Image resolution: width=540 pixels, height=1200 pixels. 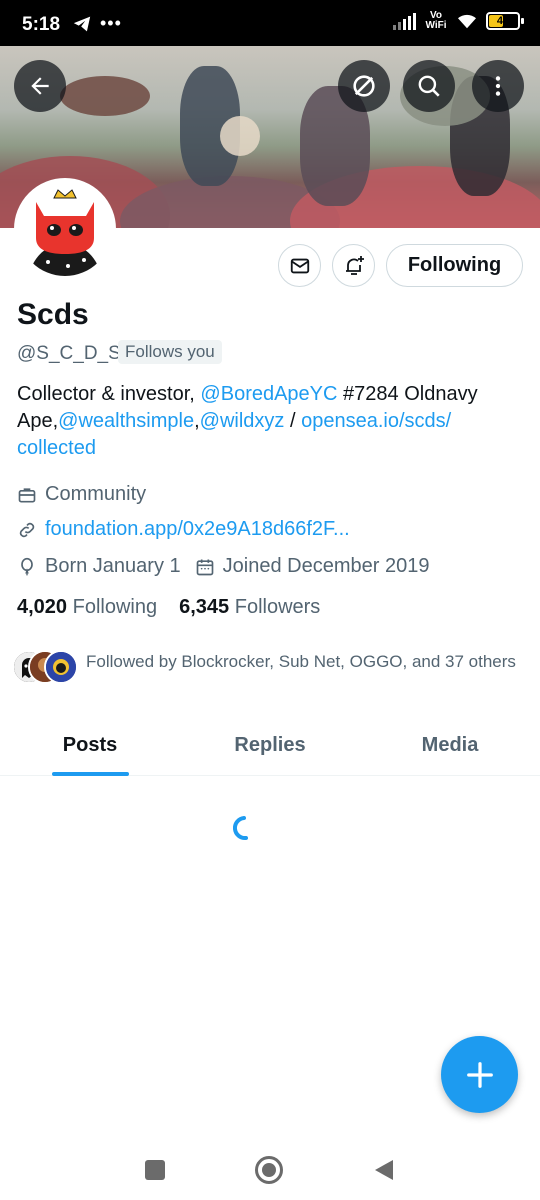 What do you see at coordinates (82, 23) in the screenshot?
I see `telegram-icon` at bounding box center [82, 23].